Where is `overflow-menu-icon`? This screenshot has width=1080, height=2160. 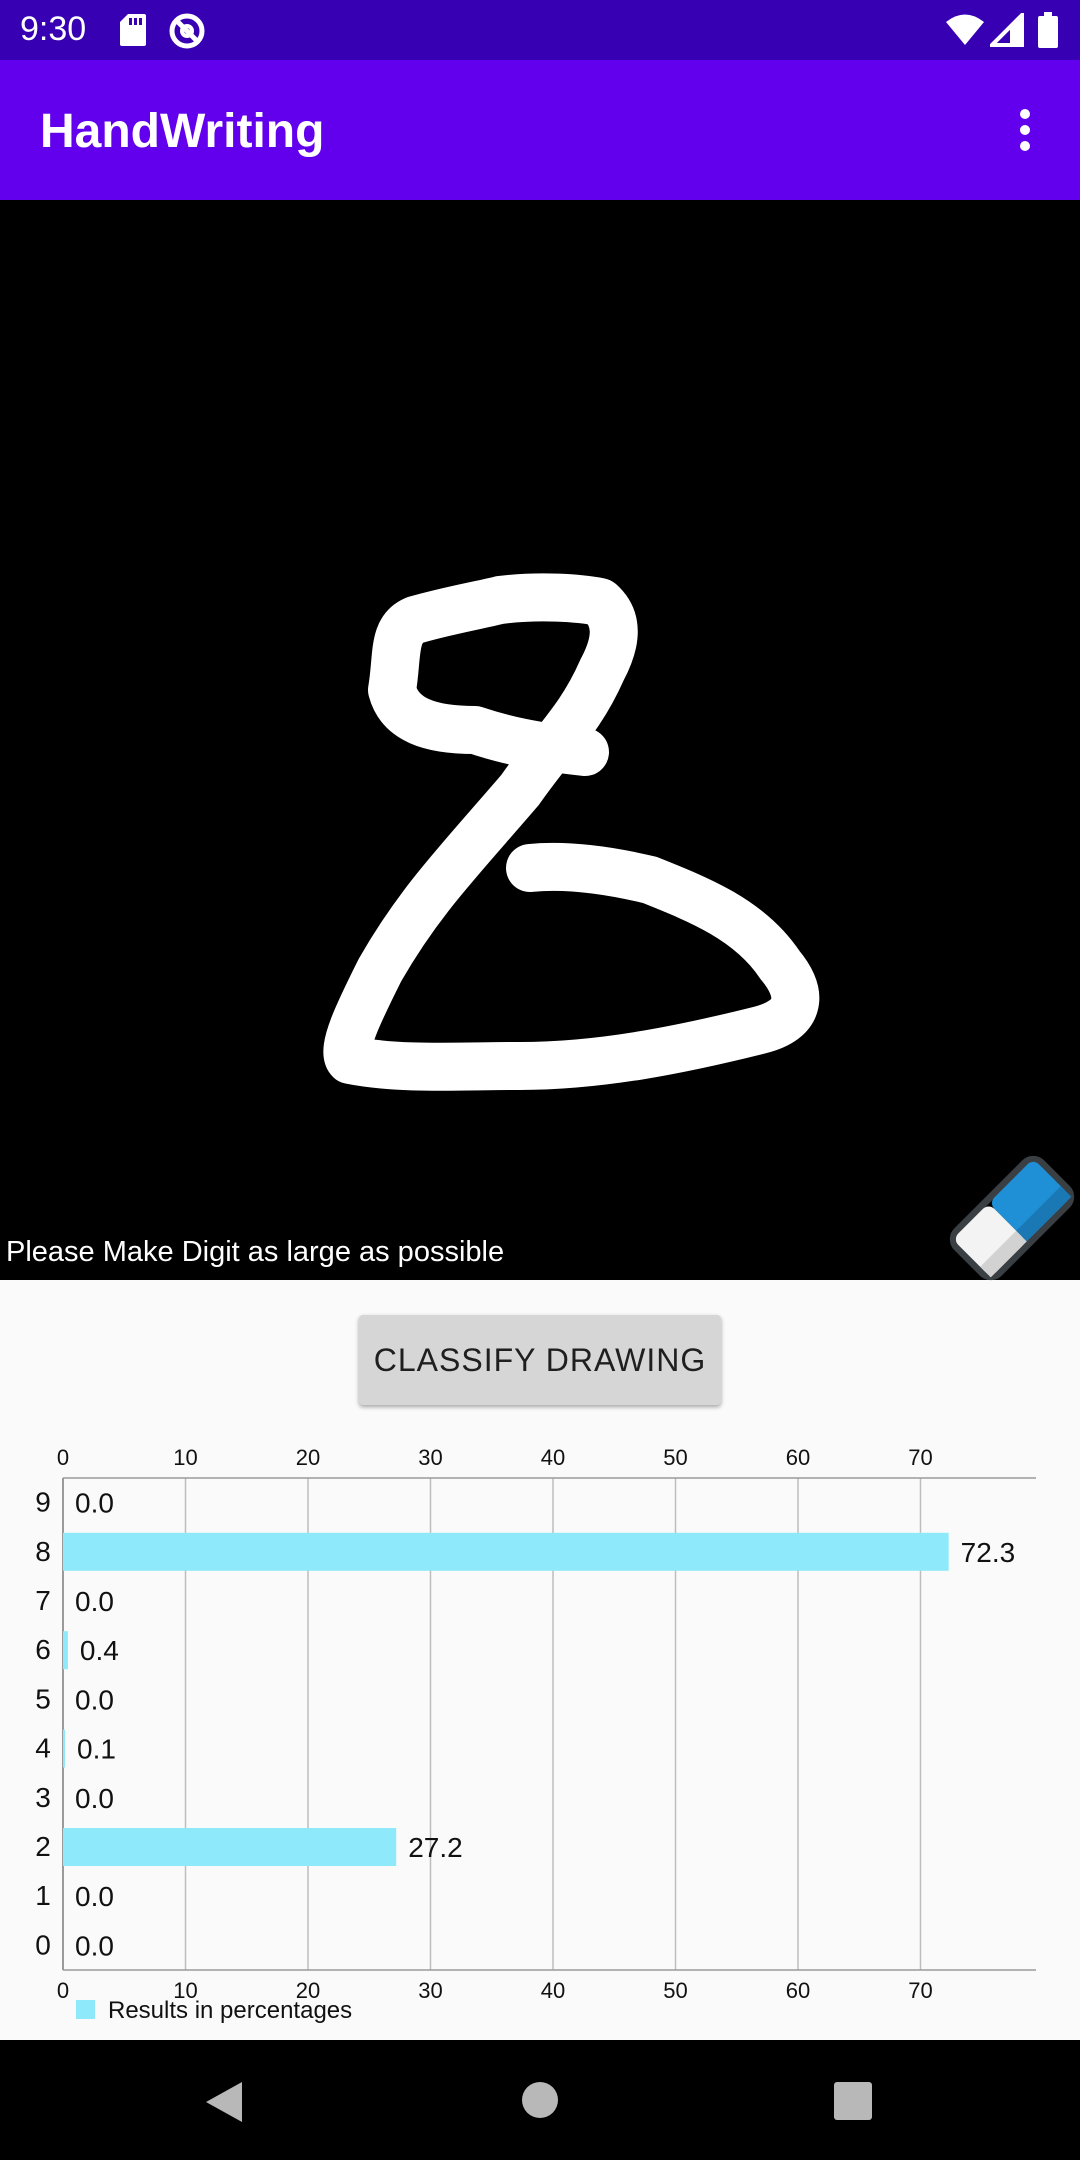 overflow-menu-icon is located at coordinates (1025, 130).